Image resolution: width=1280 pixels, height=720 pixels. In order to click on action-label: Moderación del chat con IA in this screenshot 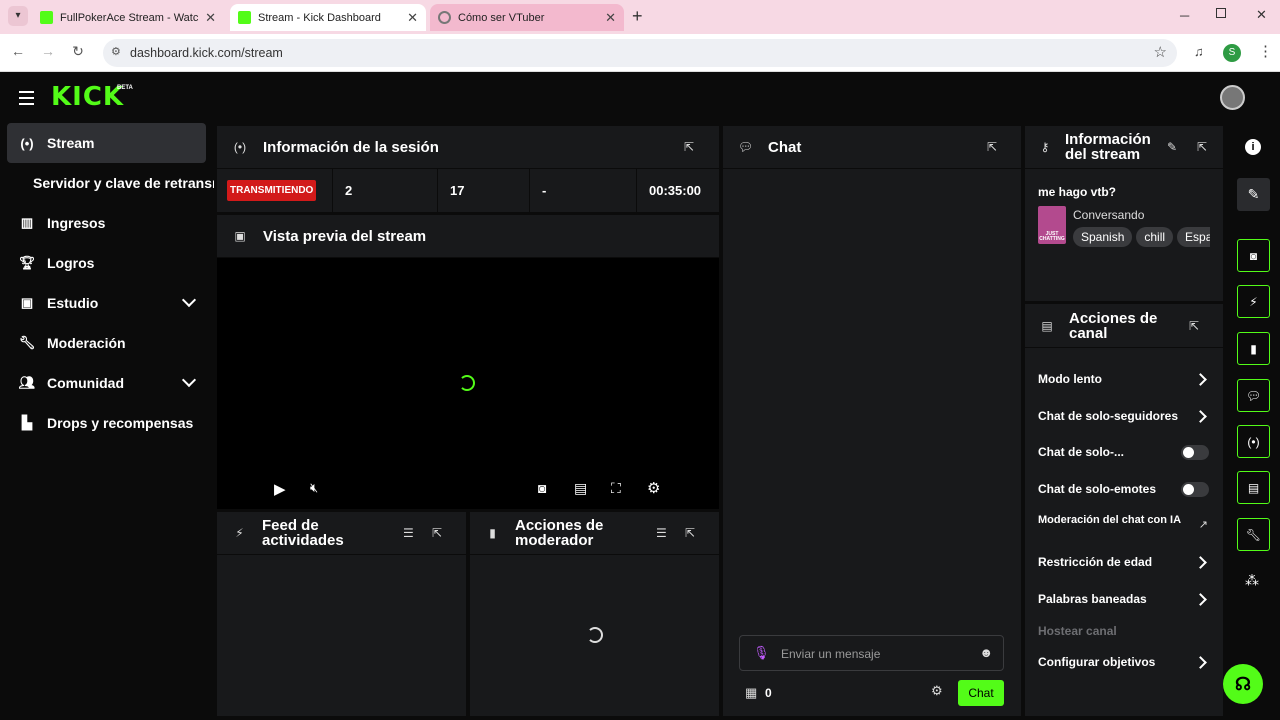, I will do `click(1110, 520)`.